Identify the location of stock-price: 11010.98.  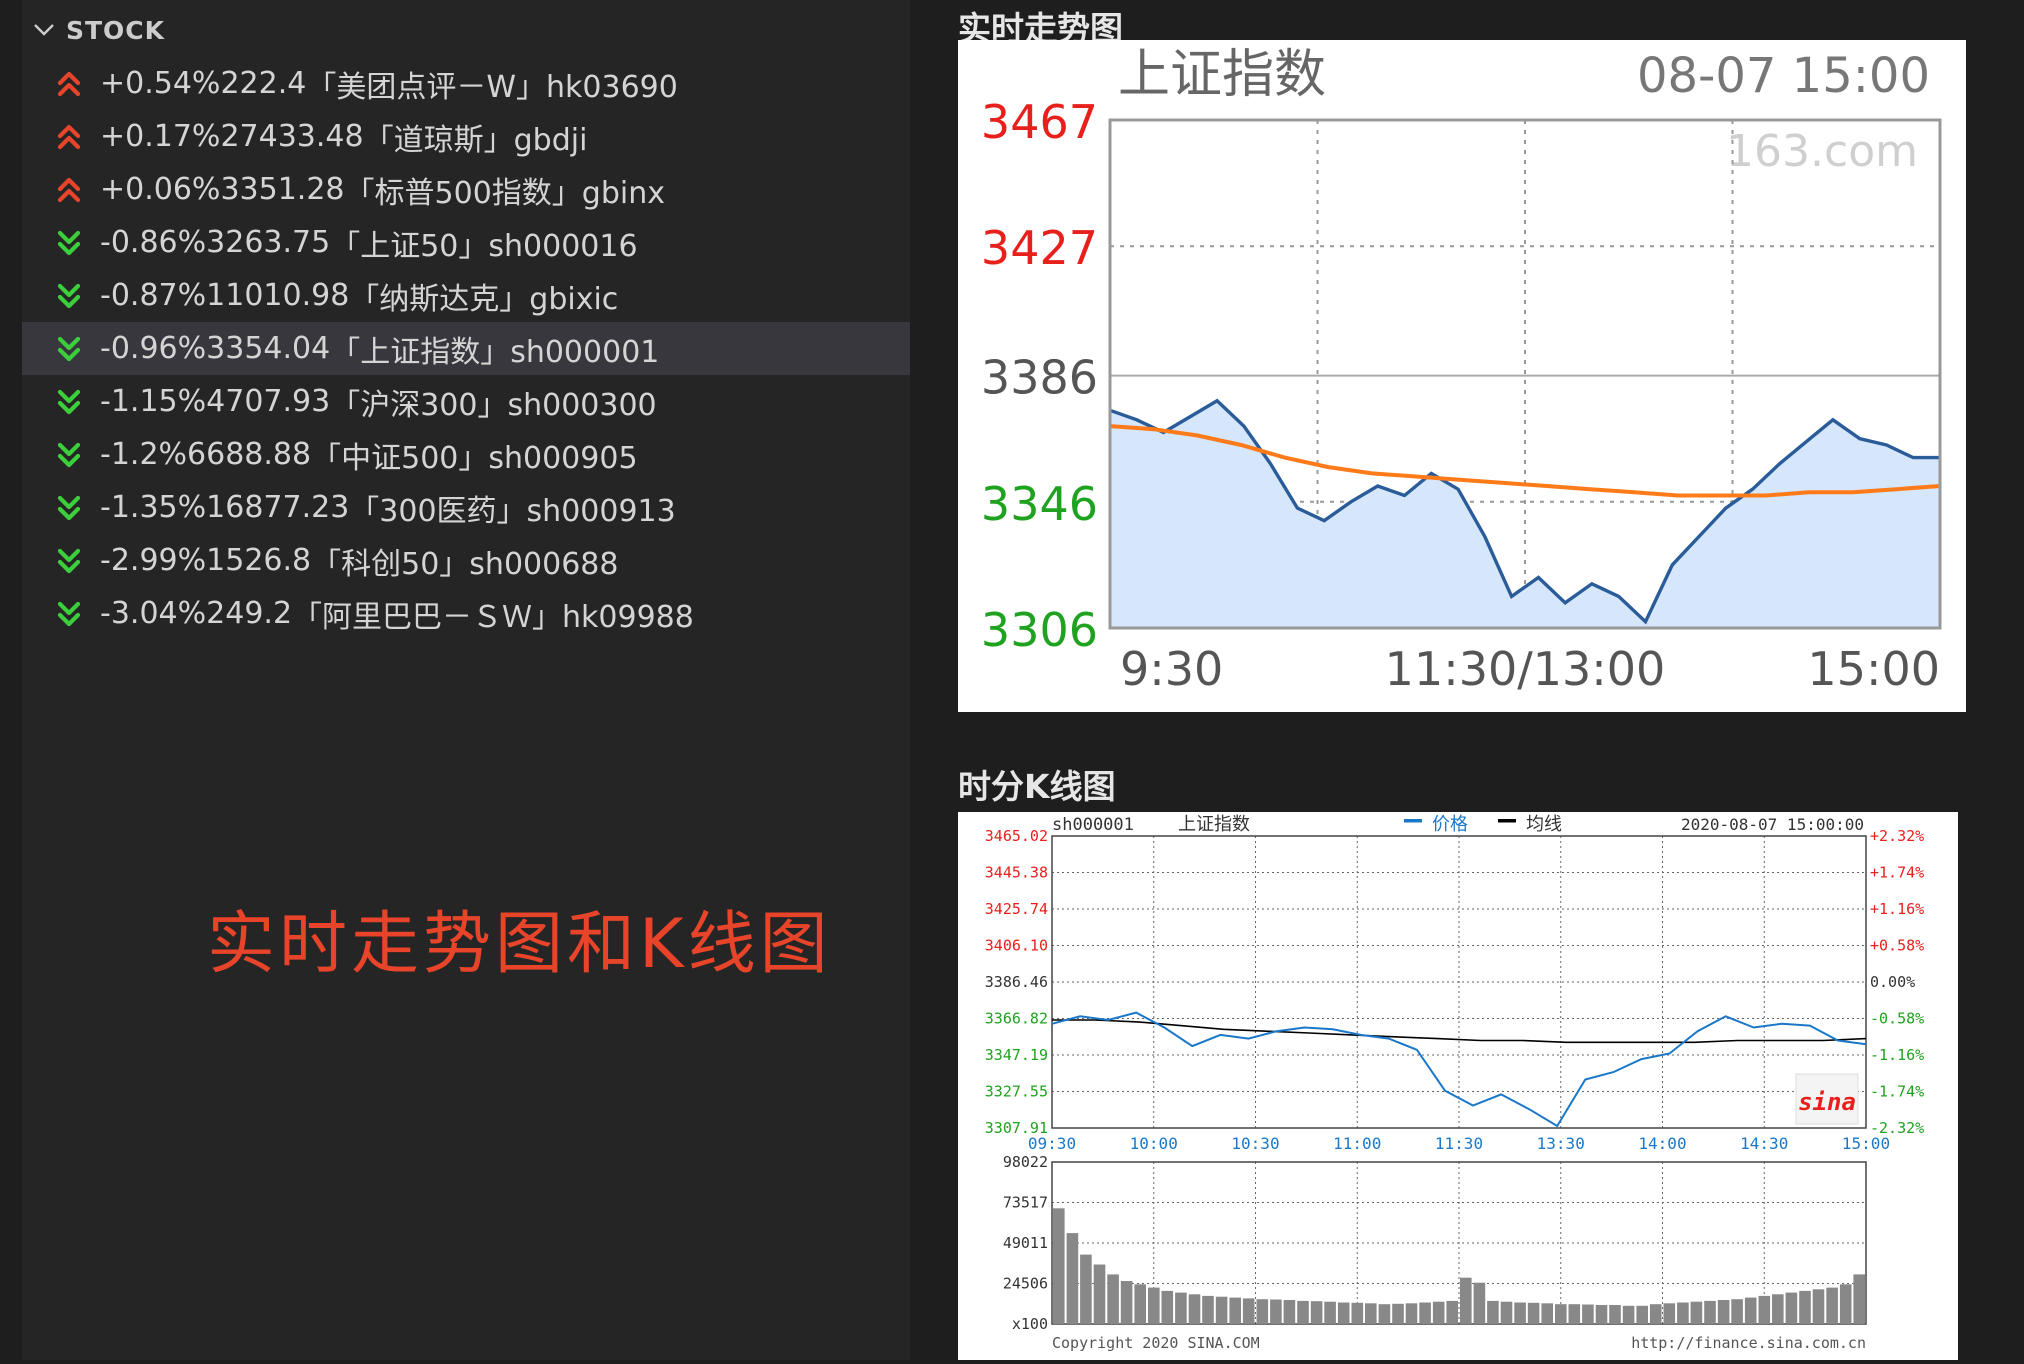
(278, 295).